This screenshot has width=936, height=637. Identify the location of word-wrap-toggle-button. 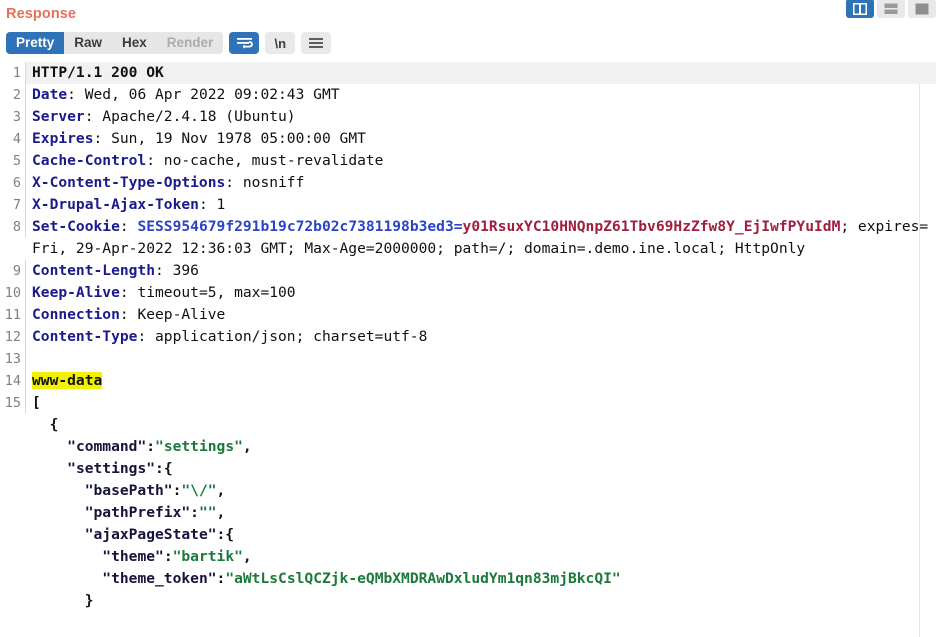
(244, 43).